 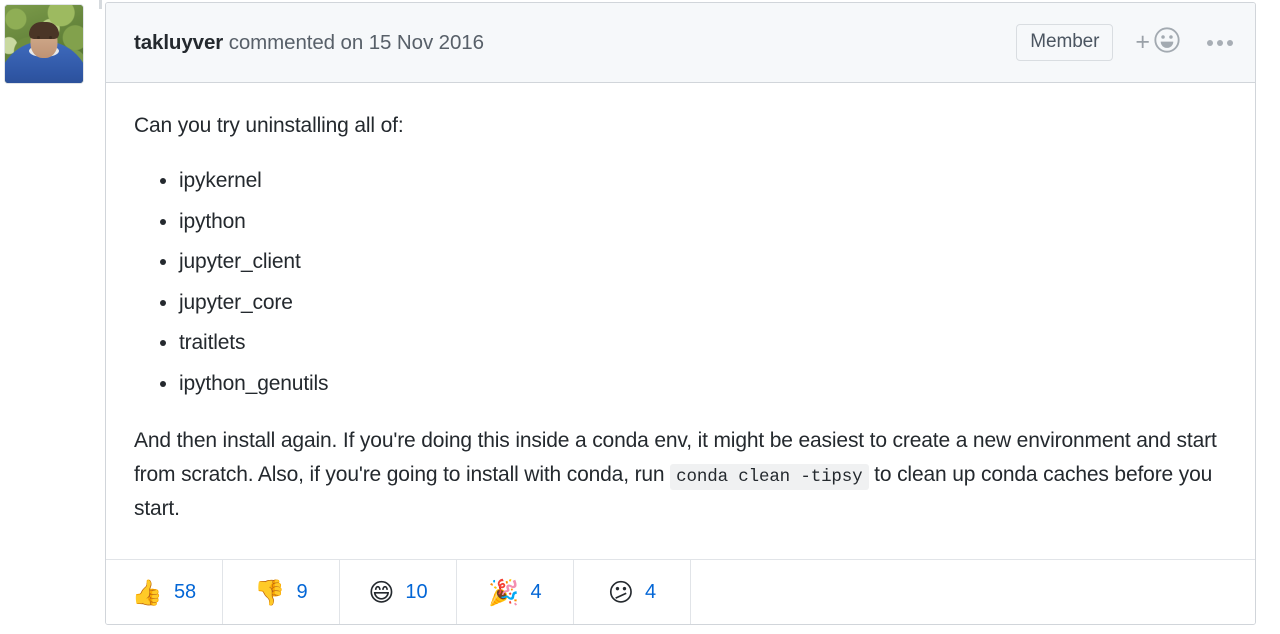 What do you see at coordinates (381, 592) in the screenshot?
I see `laugh-icon: 😄` at bounding box center [381, 592].